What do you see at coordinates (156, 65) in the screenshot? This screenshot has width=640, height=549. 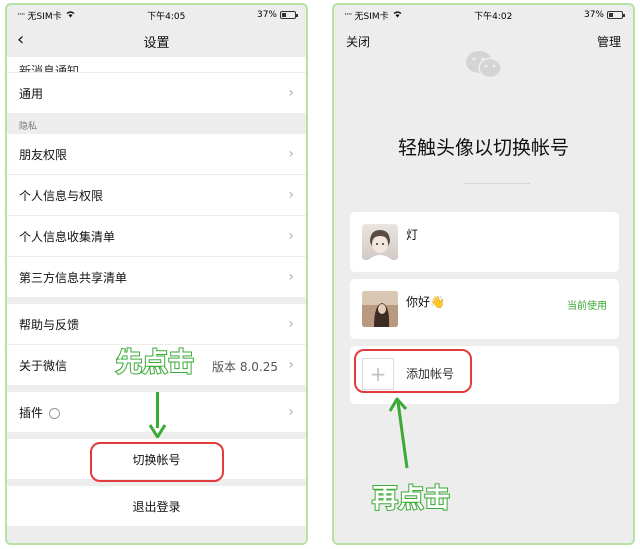 I see `settings-row-notifications: 新消息通知` at bounding box center [156, 65].